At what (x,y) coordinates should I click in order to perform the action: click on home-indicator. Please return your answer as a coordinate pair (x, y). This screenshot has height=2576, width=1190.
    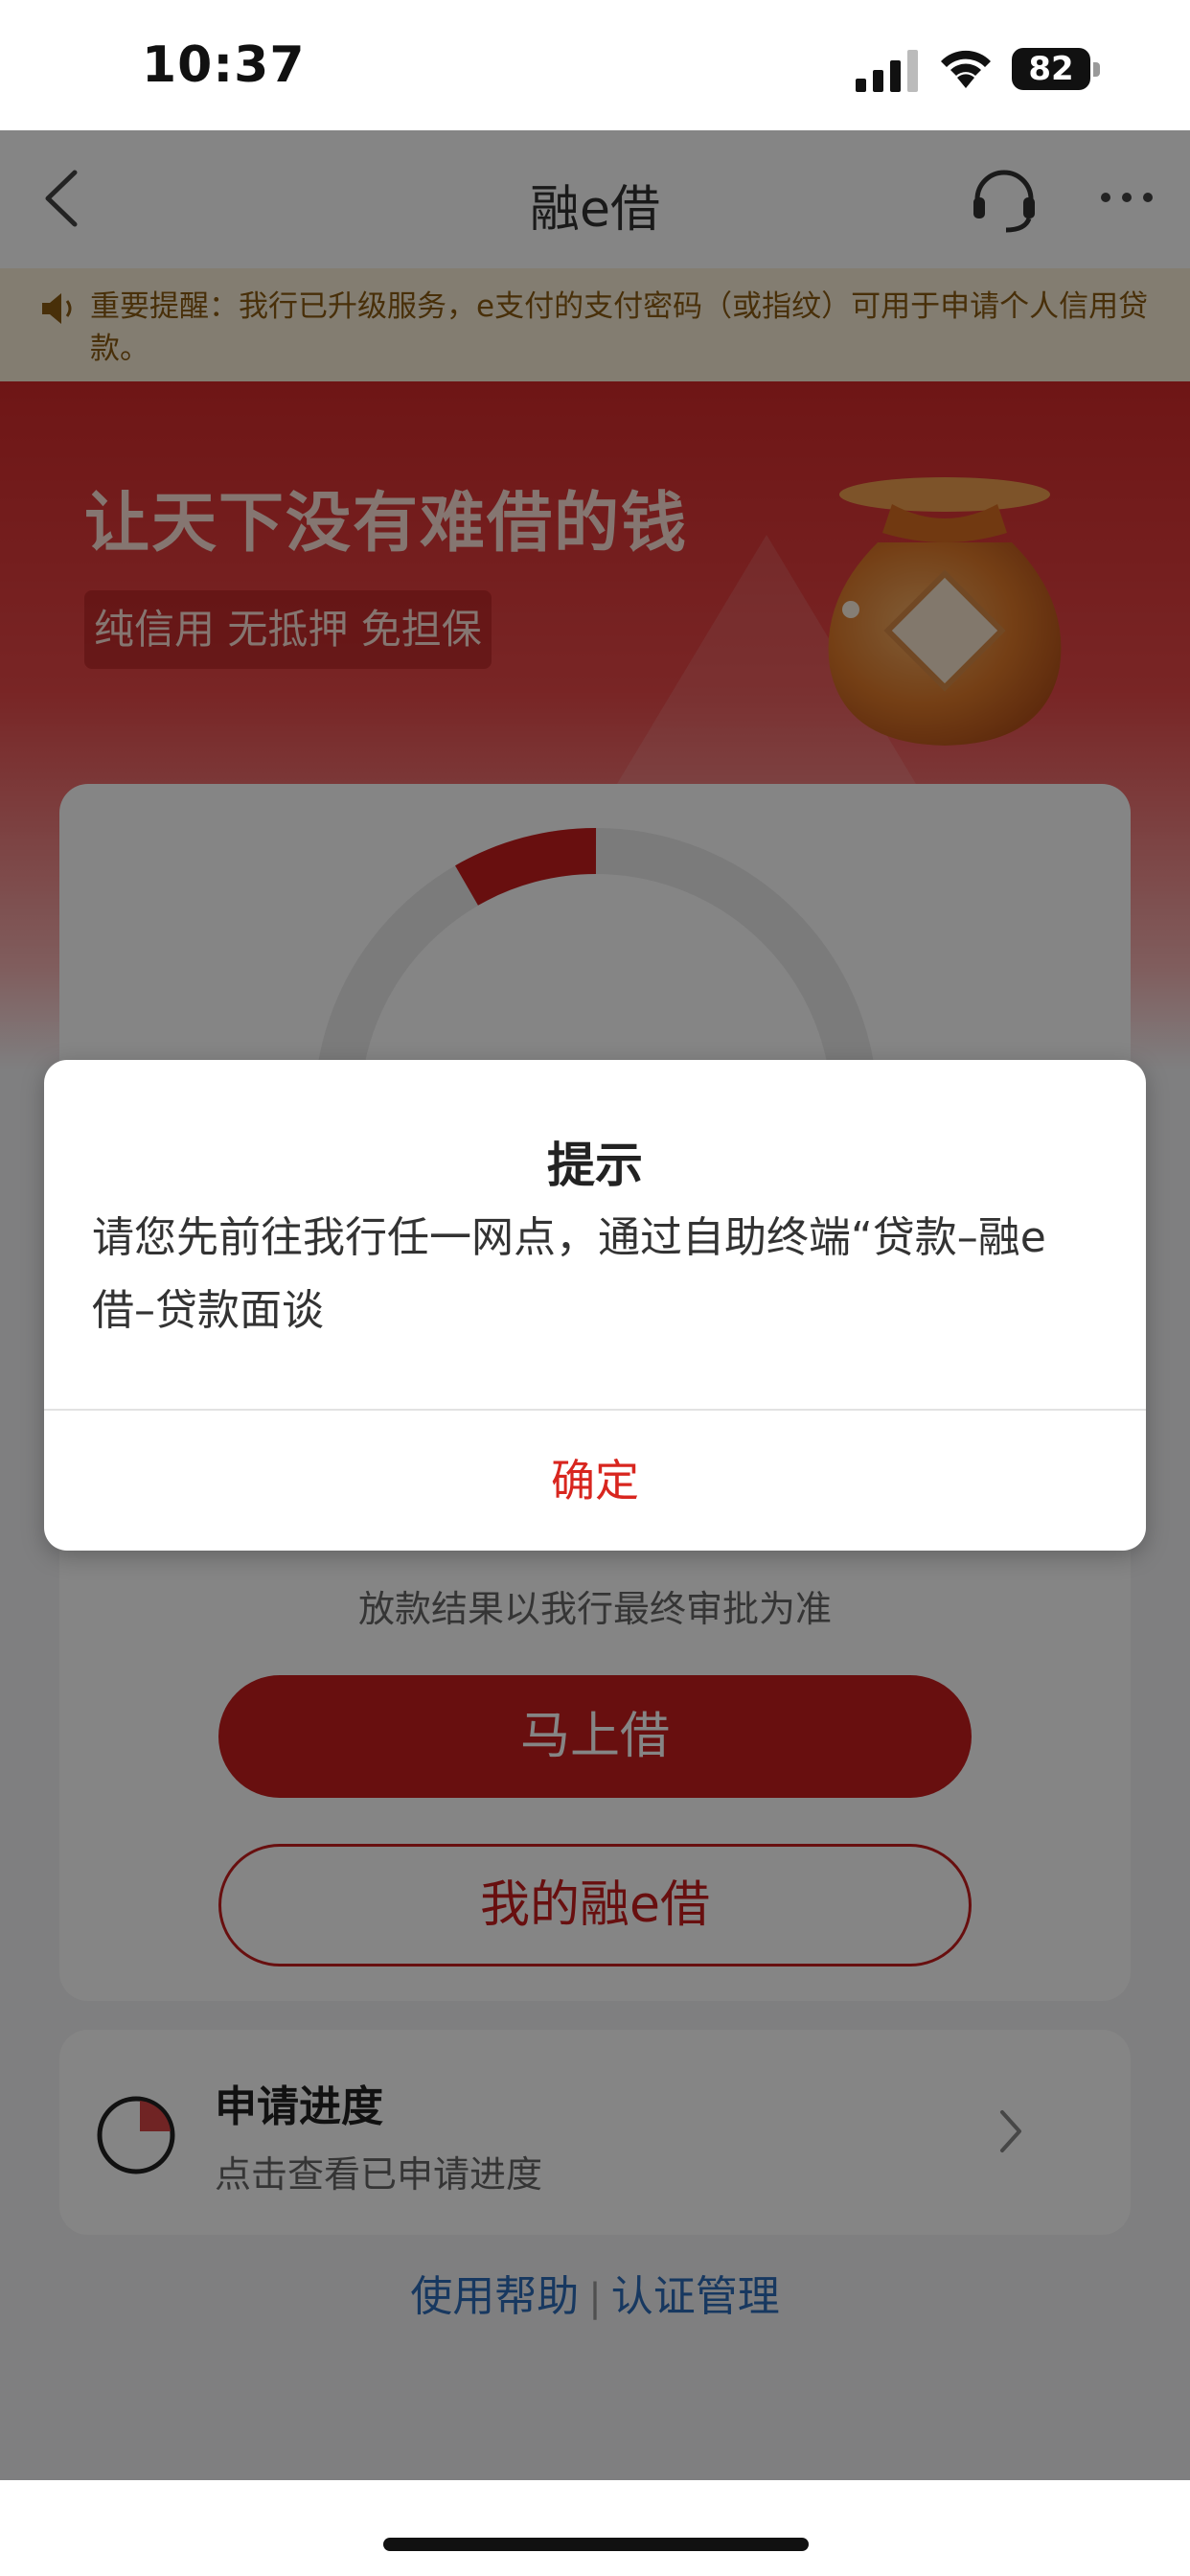
    Looking at the image, I should click on (596, 2544).